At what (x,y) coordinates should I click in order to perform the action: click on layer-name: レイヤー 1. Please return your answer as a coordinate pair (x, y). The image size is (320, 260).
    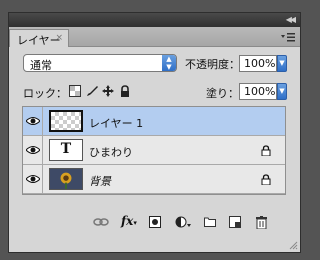
    Looking at the image, I should click on (116, 123).